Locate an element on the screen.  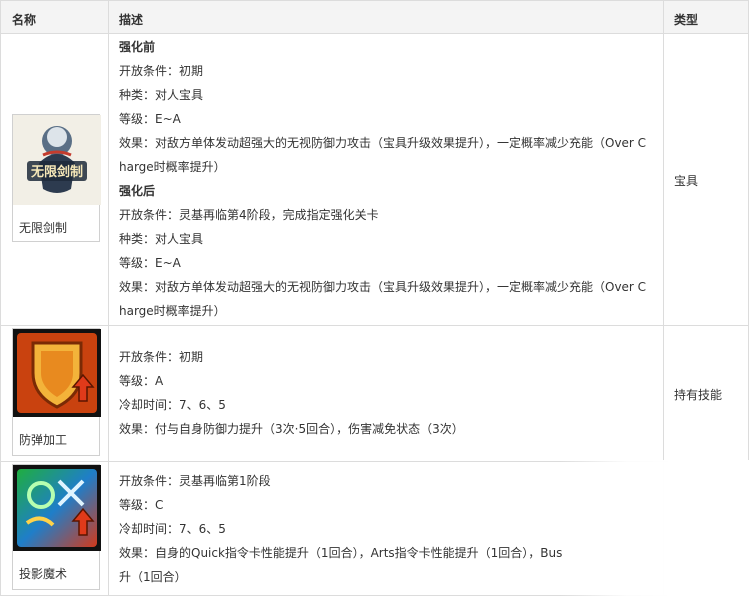
desc-line: 等级：C is located at coordinates (141, 505).